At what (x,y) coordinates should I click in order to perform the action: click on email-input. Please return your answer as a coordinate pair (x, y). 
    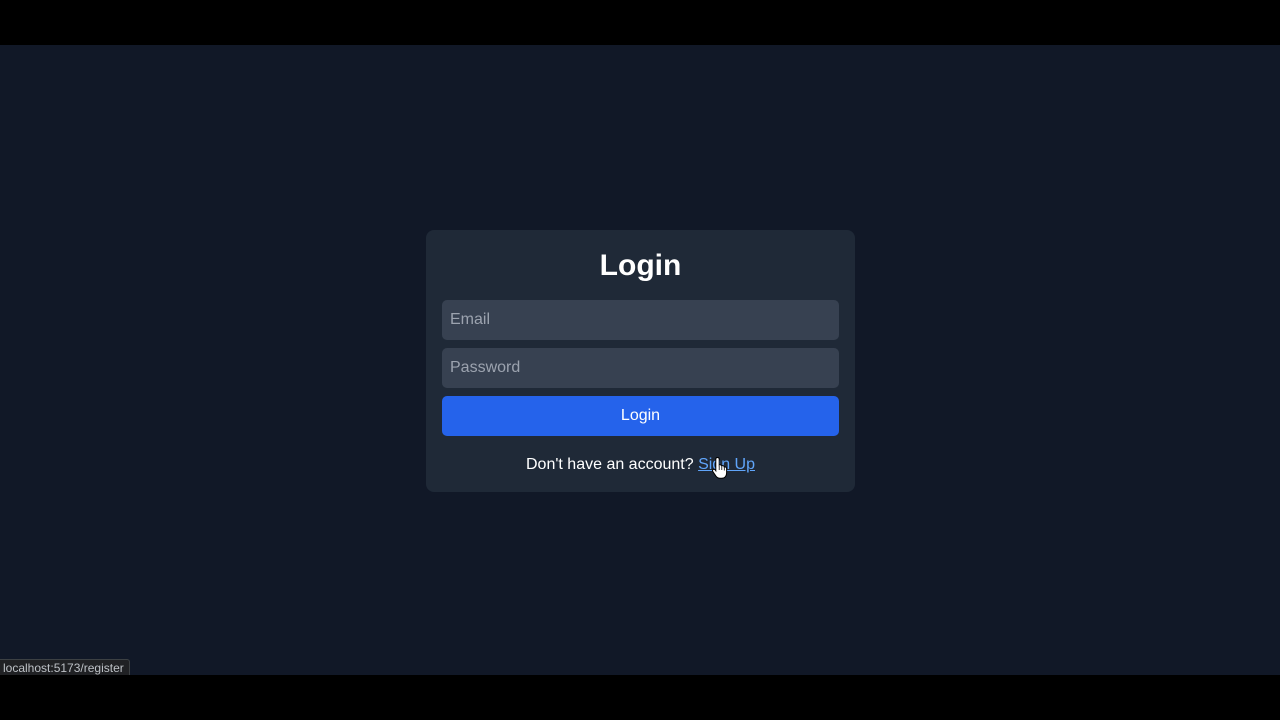
    Looking at the image, I should click on (640, 320).